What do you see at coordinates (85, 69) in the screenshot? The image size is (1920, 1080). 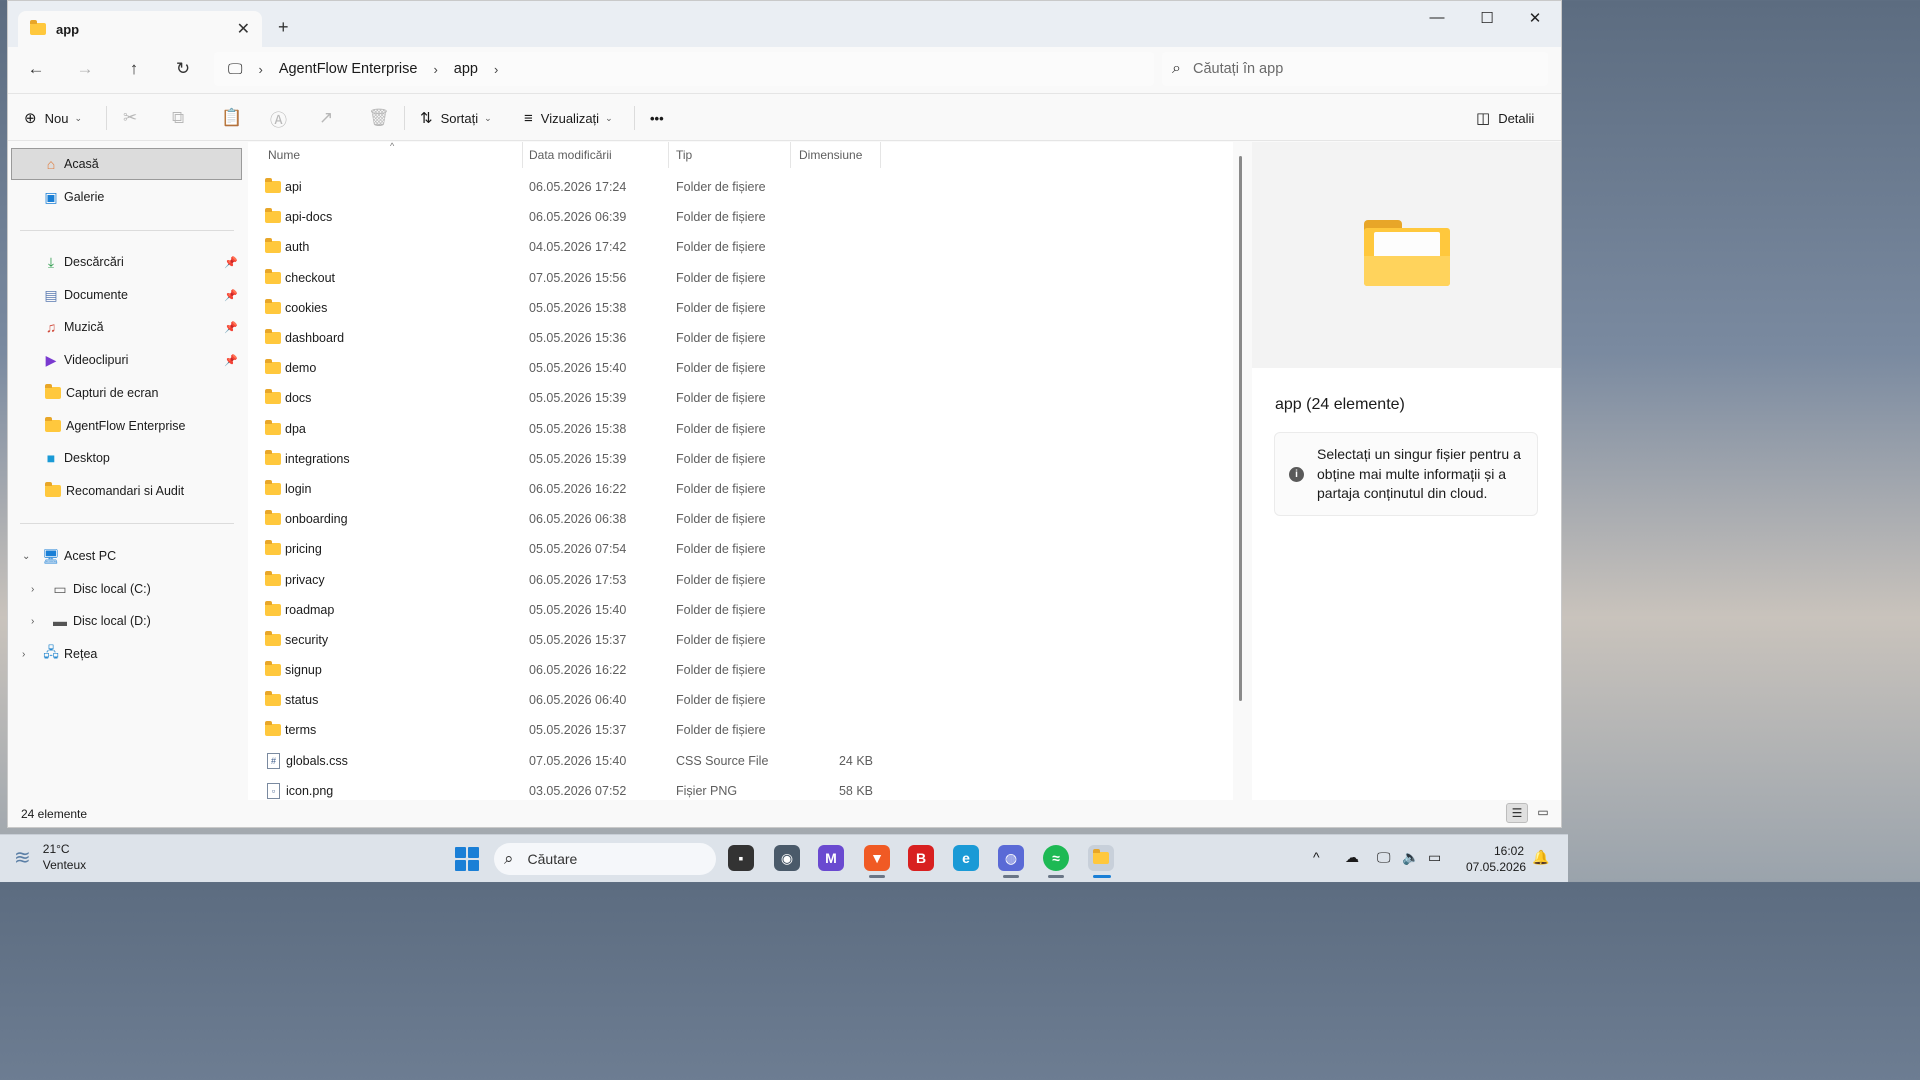 I see `forward-arrow-icon: →` at bounding box center [85, 69].